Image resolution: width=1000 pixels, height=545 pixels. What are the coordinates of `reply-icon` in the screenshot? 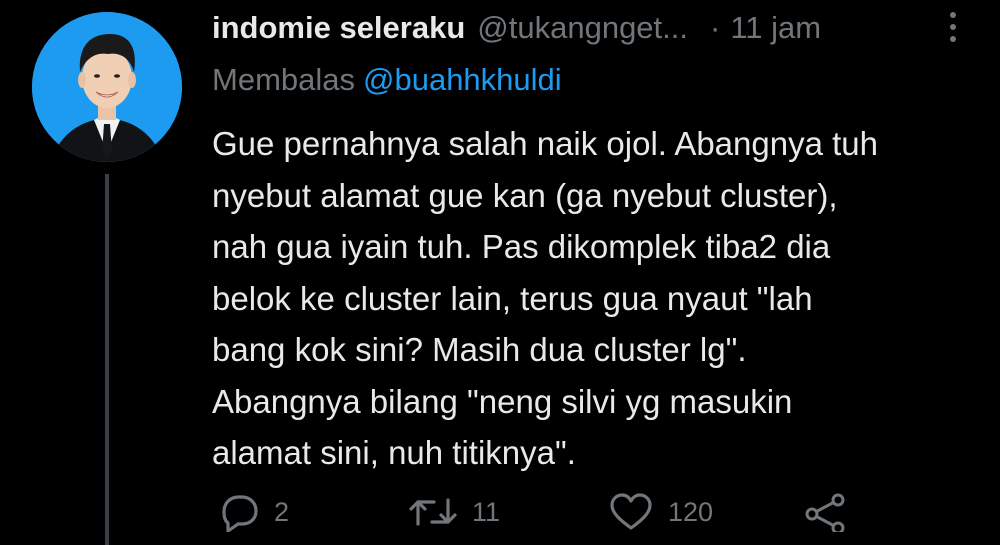 It's located at (240, 513).